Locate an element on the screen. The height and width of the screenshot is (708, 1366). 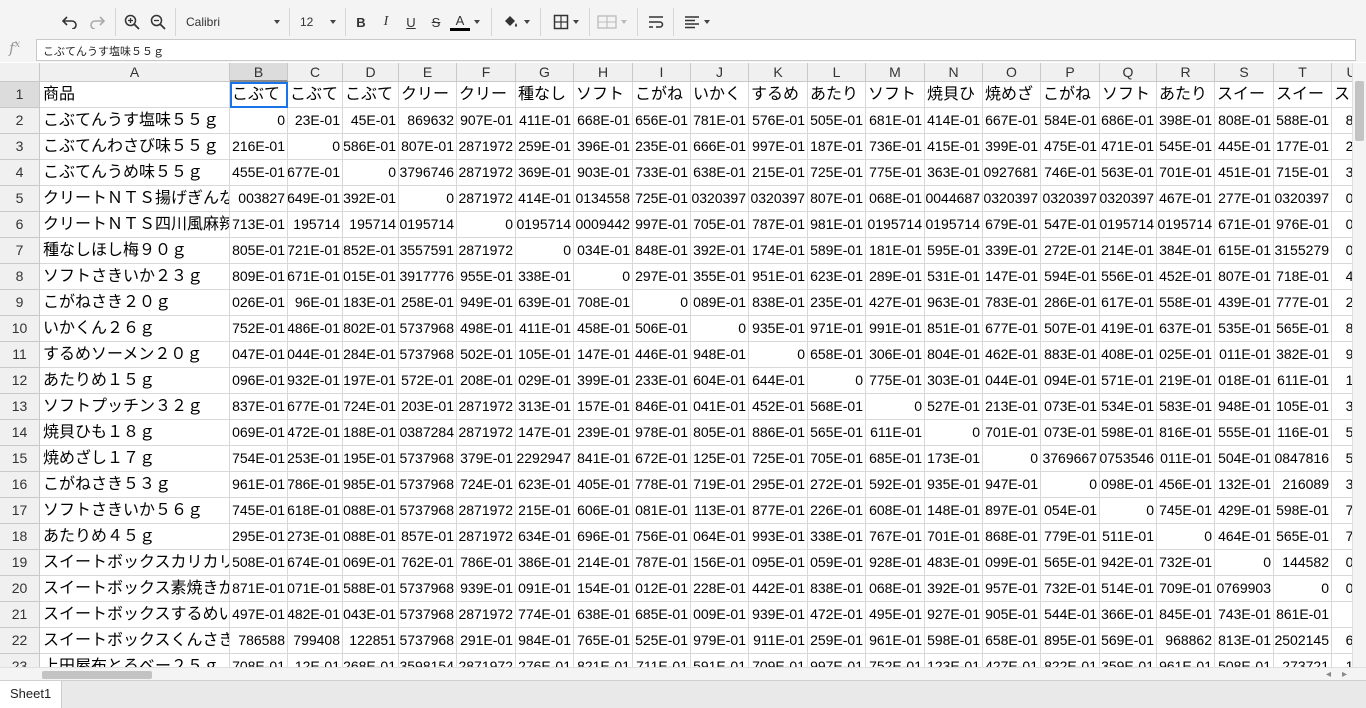
cell: 765E-01 is located at coordinates (603, 641).